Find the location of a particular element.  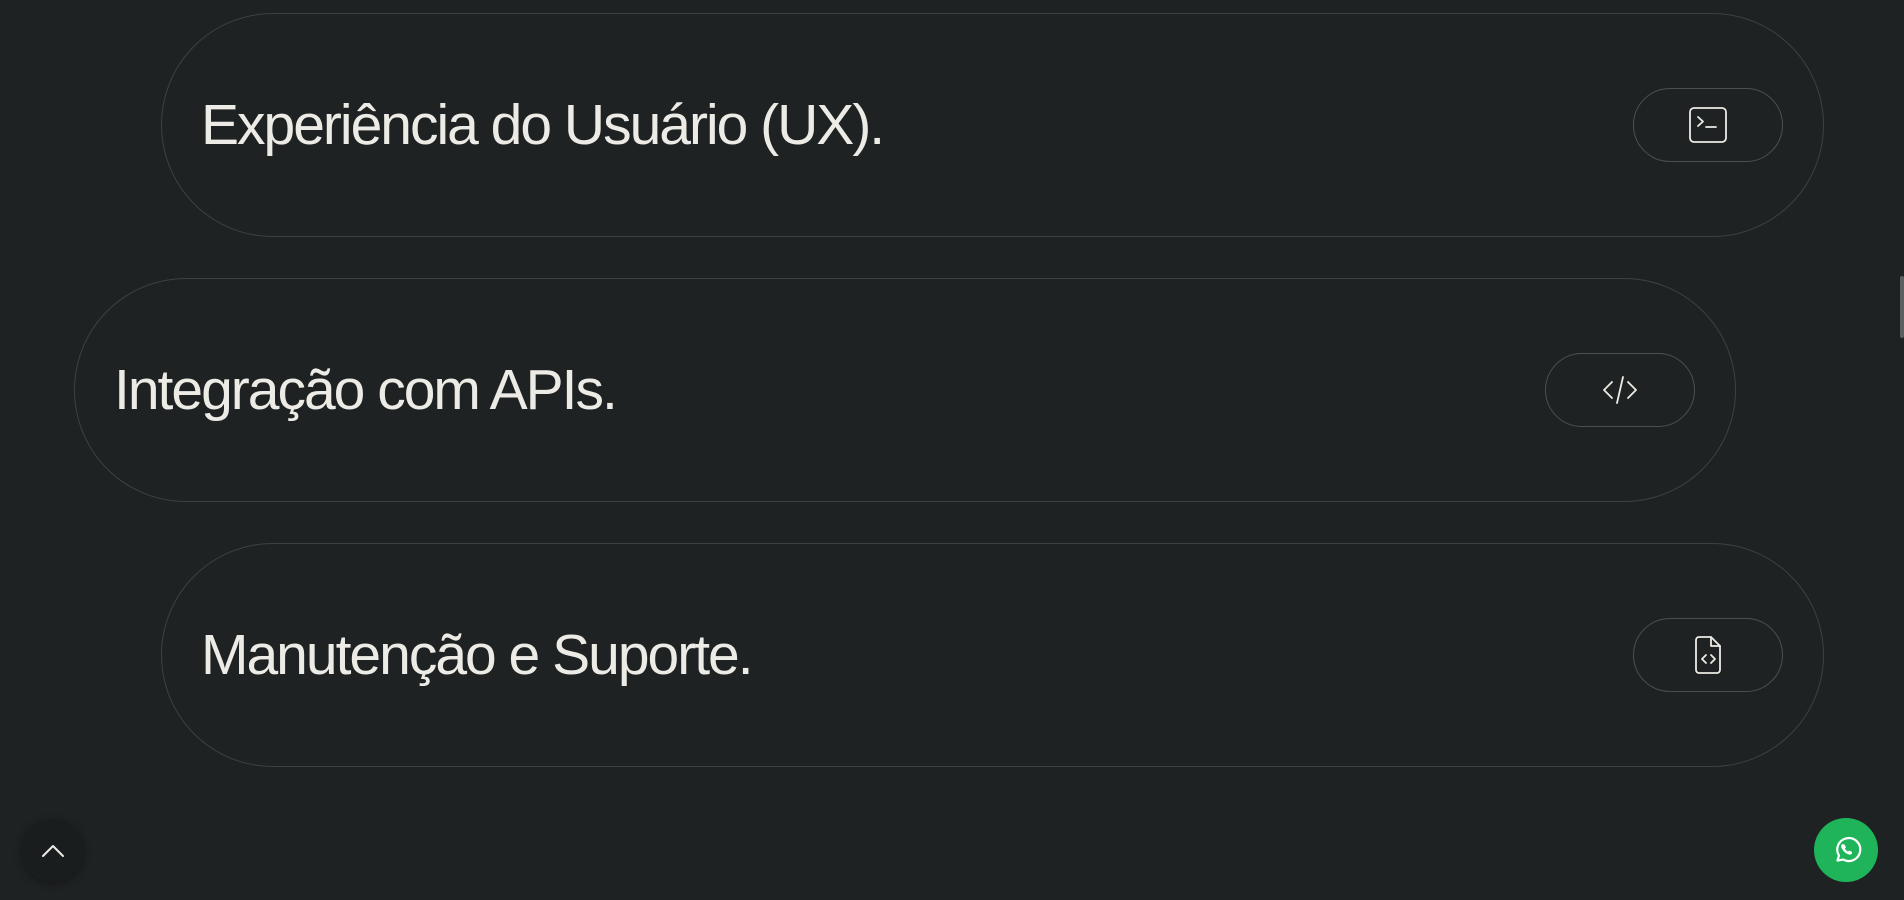

service-title: Integração com APIs. is located at coordinates (366, 390).